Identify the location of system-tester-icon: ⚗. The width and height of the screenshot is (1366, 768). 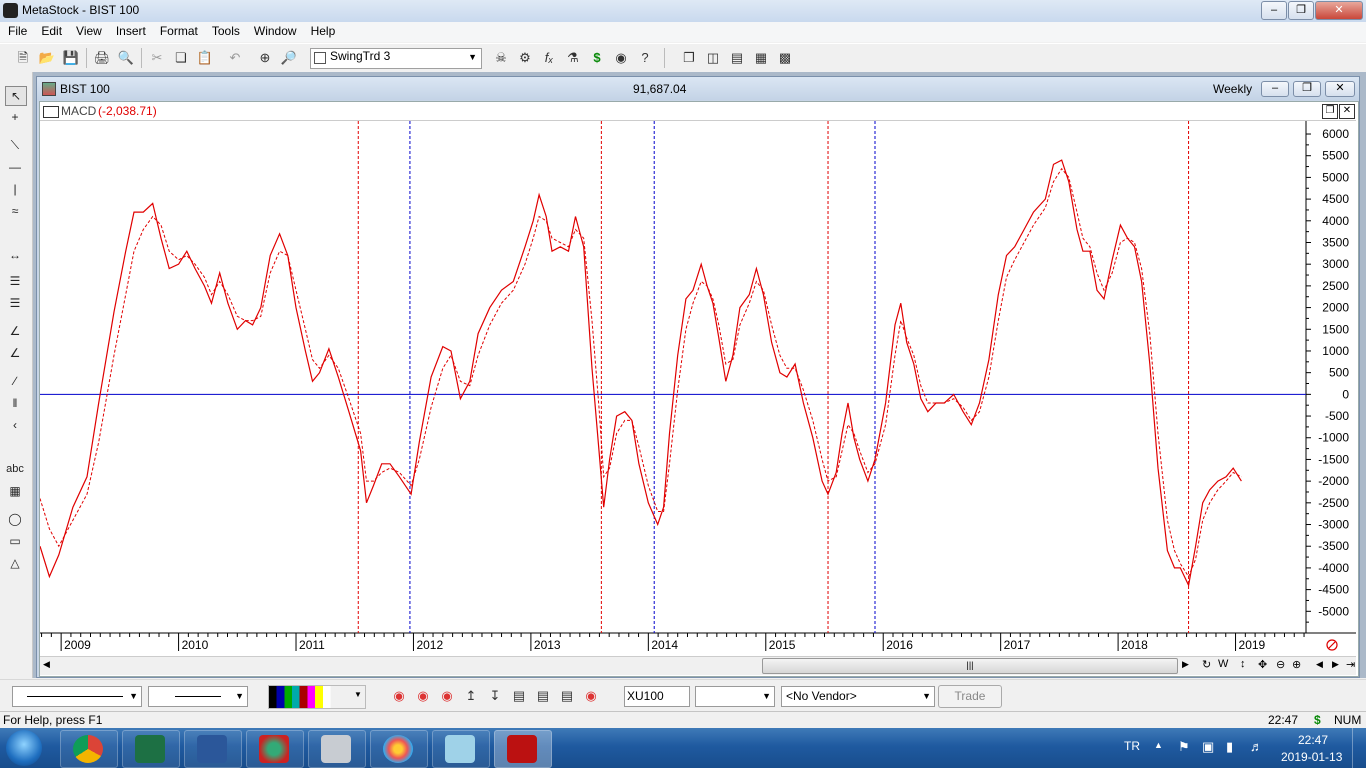
(573, 58).